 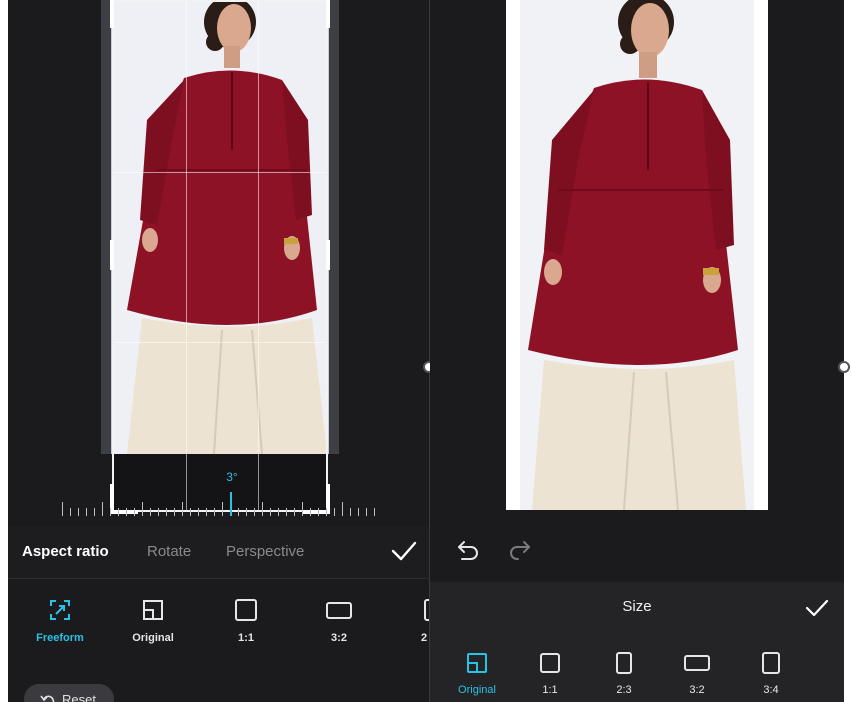 What do you see at coordinates (469, 550) in the screenshot?
I see `undo-icon` at bounding box center [469, 550].